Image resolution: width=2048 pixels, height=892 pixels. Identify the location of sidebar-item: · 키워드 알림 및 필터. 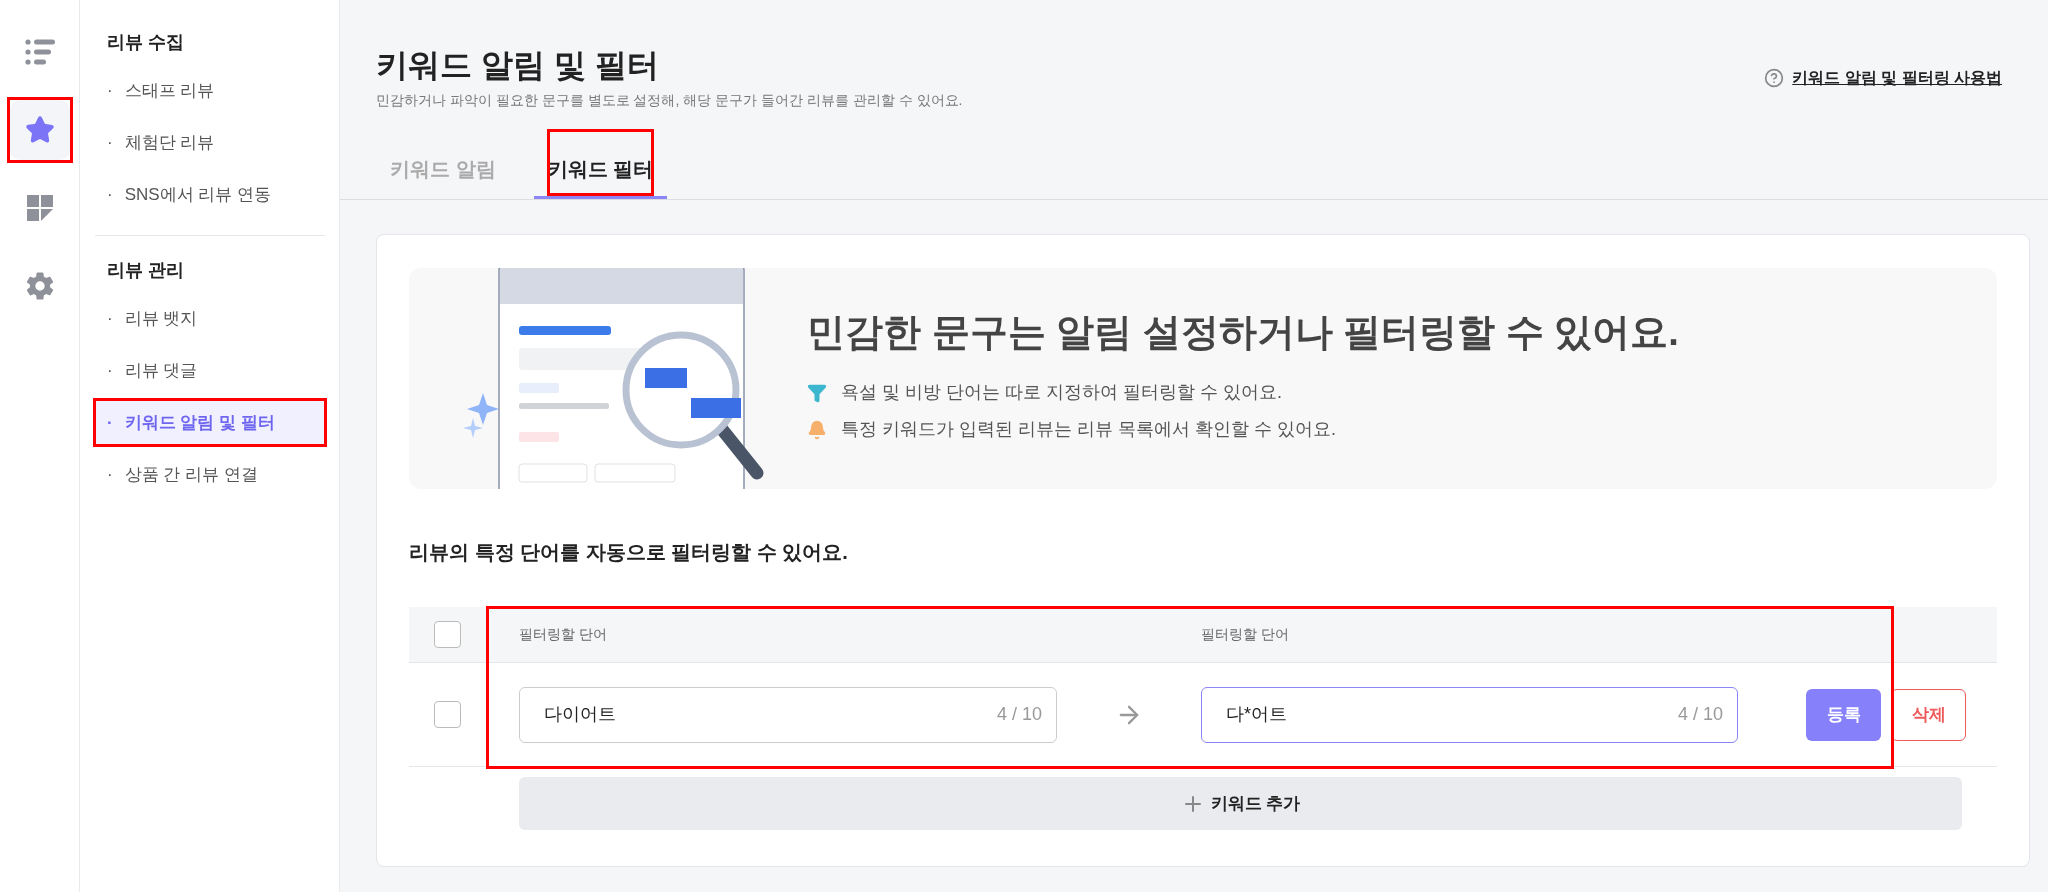
(210, 422).